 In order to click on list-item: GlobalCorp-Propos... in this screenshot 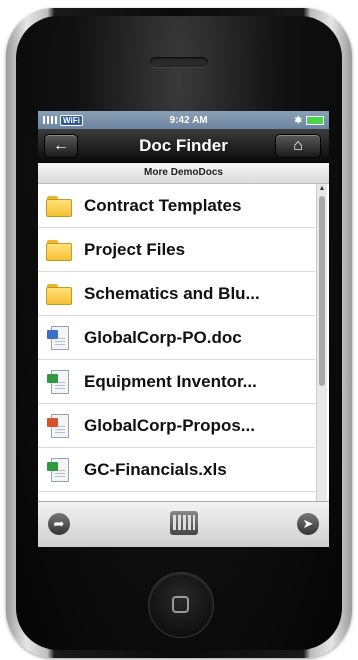, I will do `click(176, 426)`.